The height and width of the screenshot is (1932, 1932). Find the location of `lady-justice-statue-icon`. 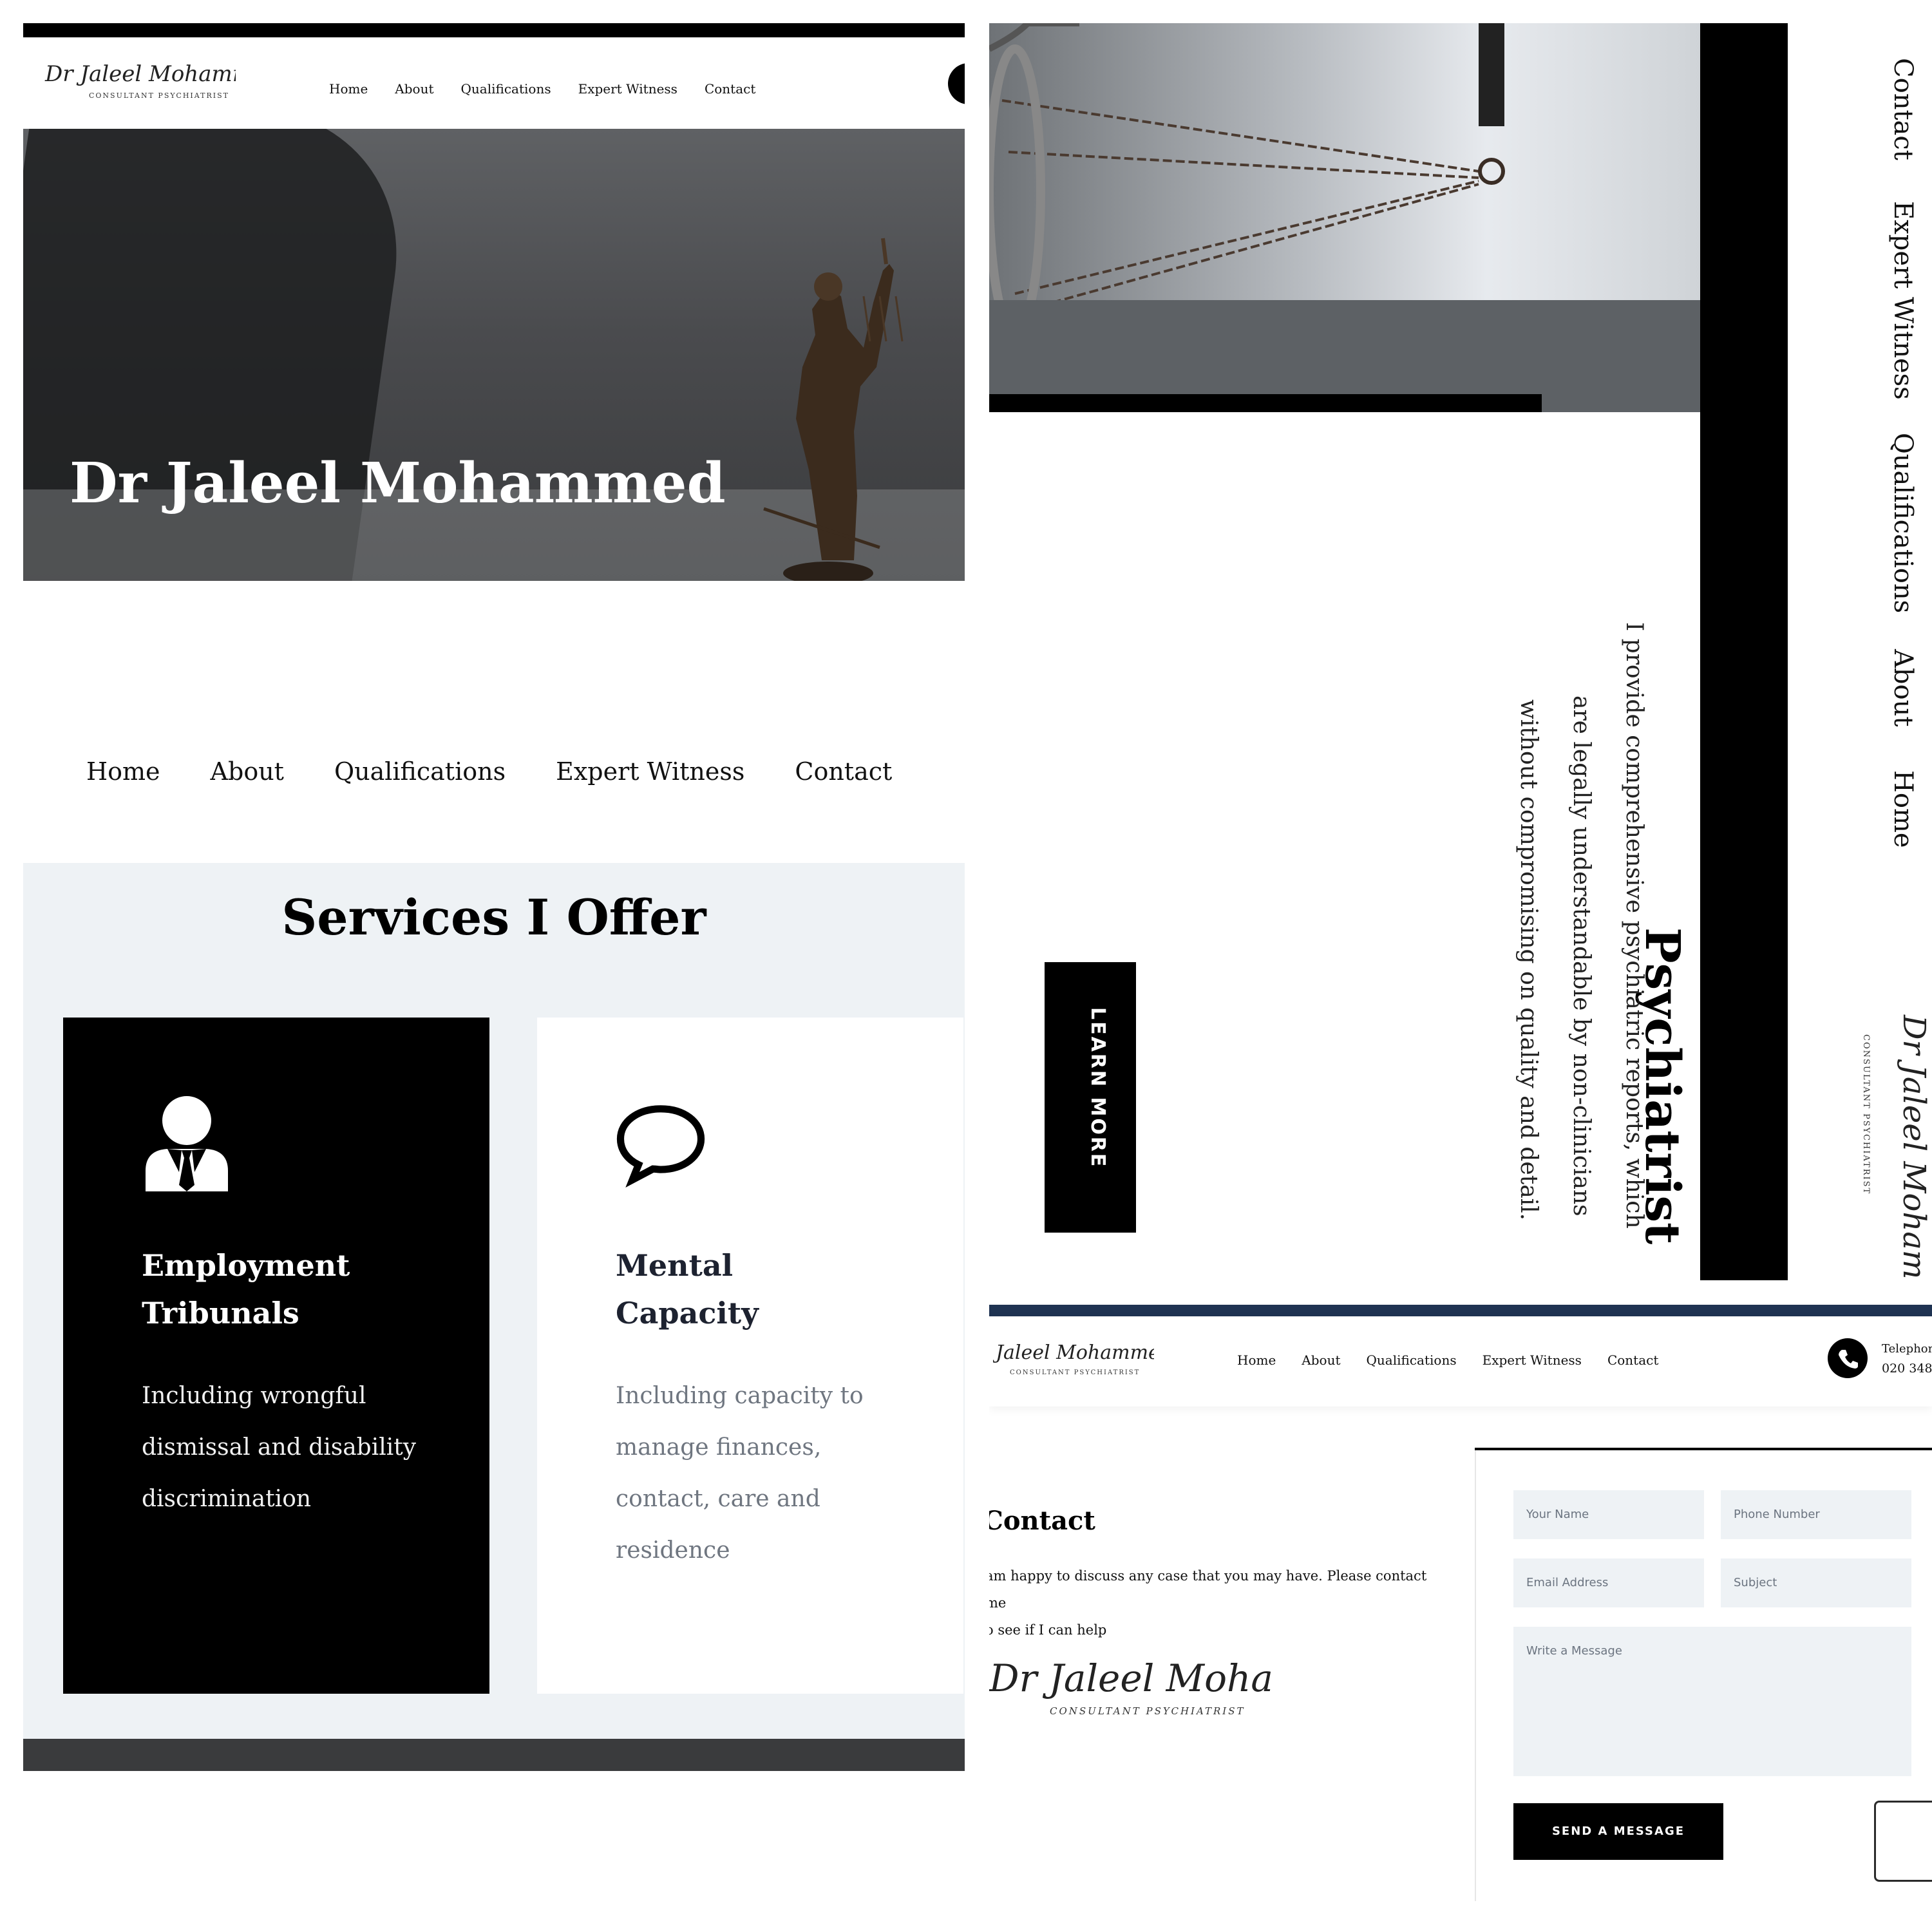

lady-justice-statue-icon is located at coordinates (834, 410).